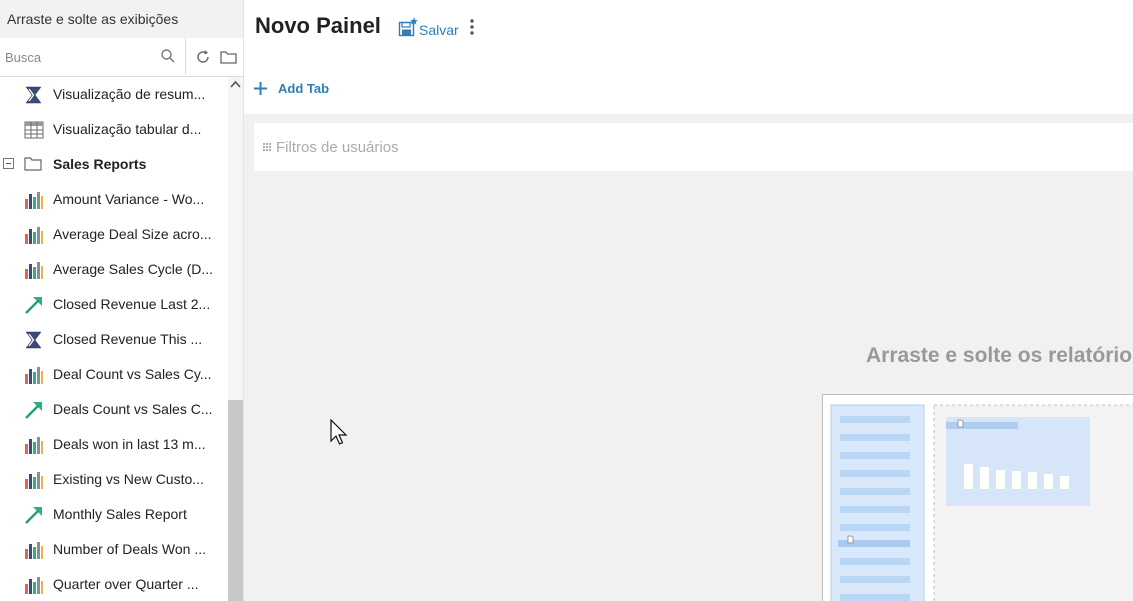 The width and height of the screenshot is (1133, 601). What do you see at coordinates (337, 147) in the screenshot?
I see `user-filters-label: Filtros de usuários` at bounding box center [337, 147].